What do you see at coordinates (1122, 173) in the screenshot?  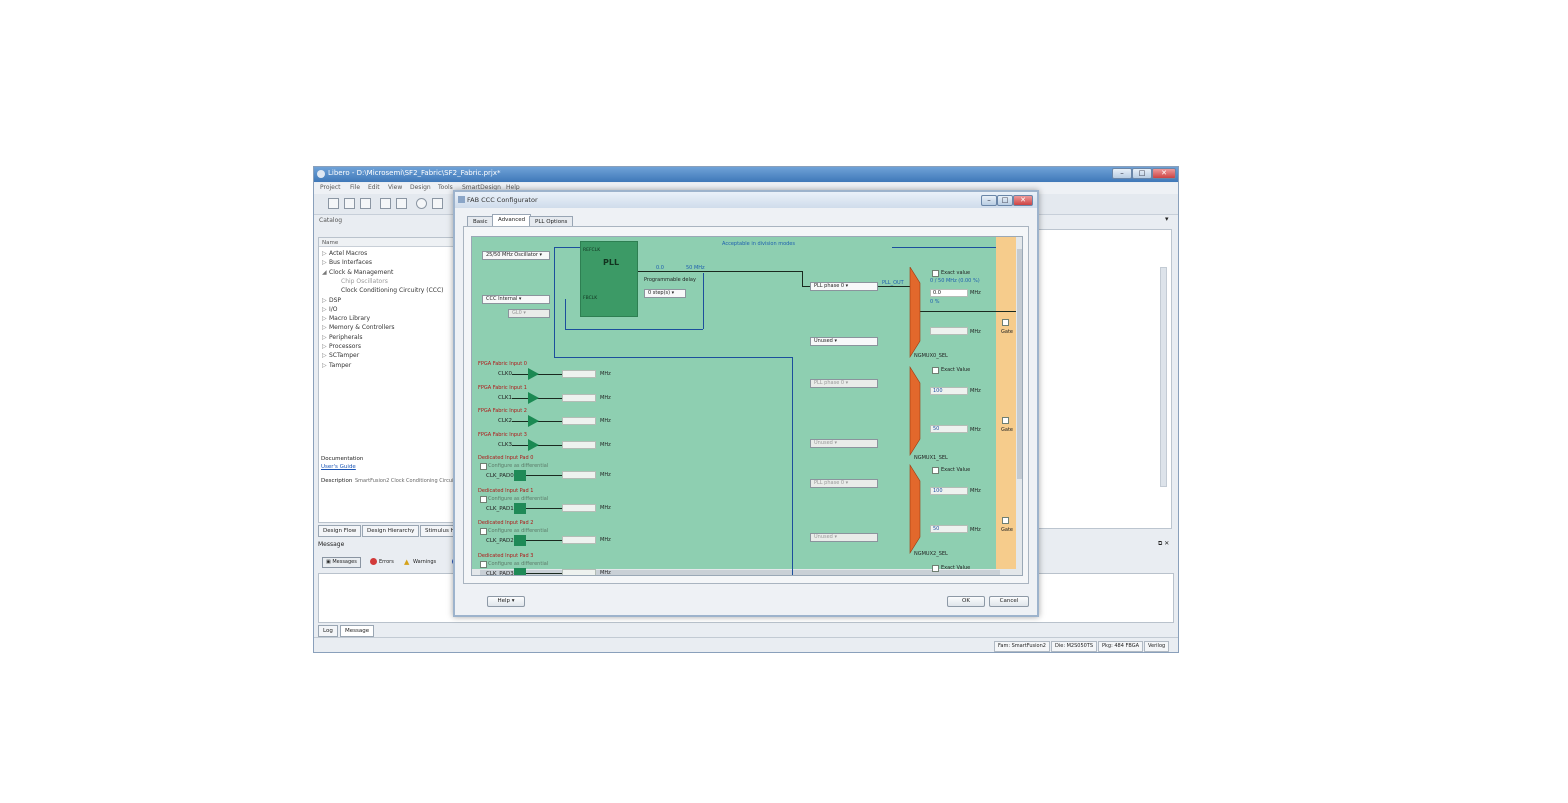 I see `minimize-button: –` at bounding box center [1122, 173].